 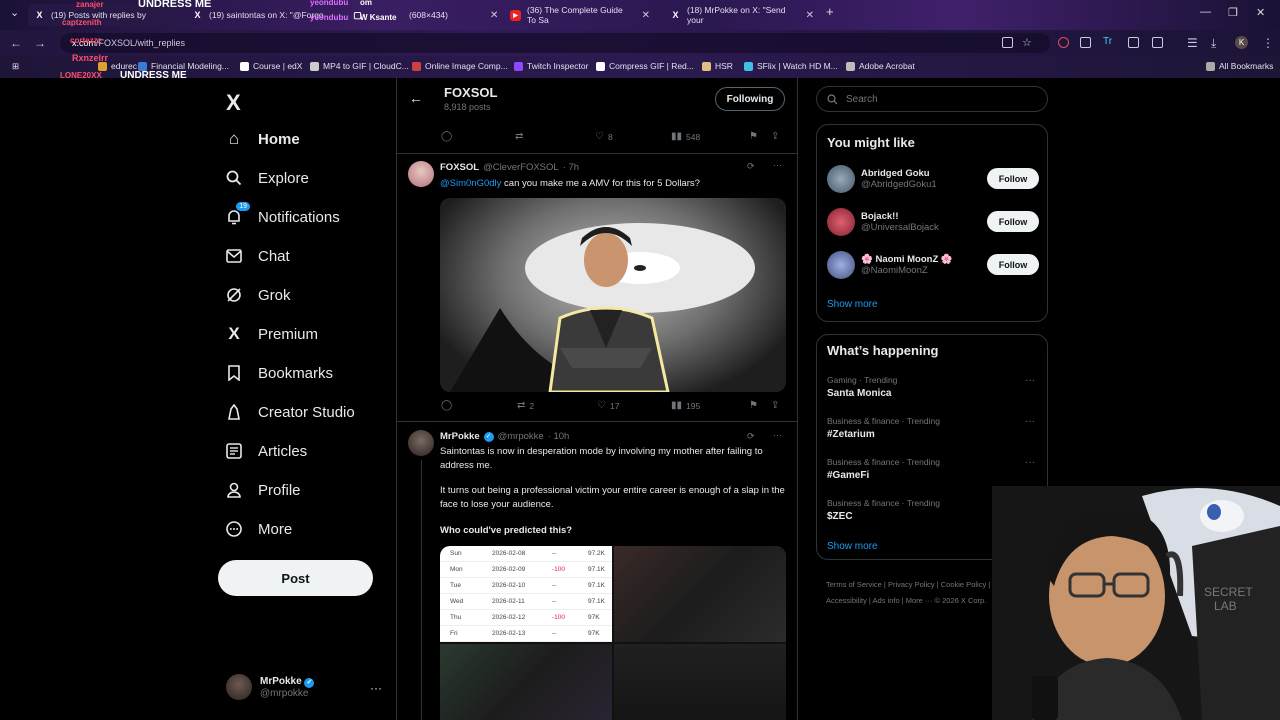 I want to click on apps-icon: ⊞, so click(x=15, y=66).